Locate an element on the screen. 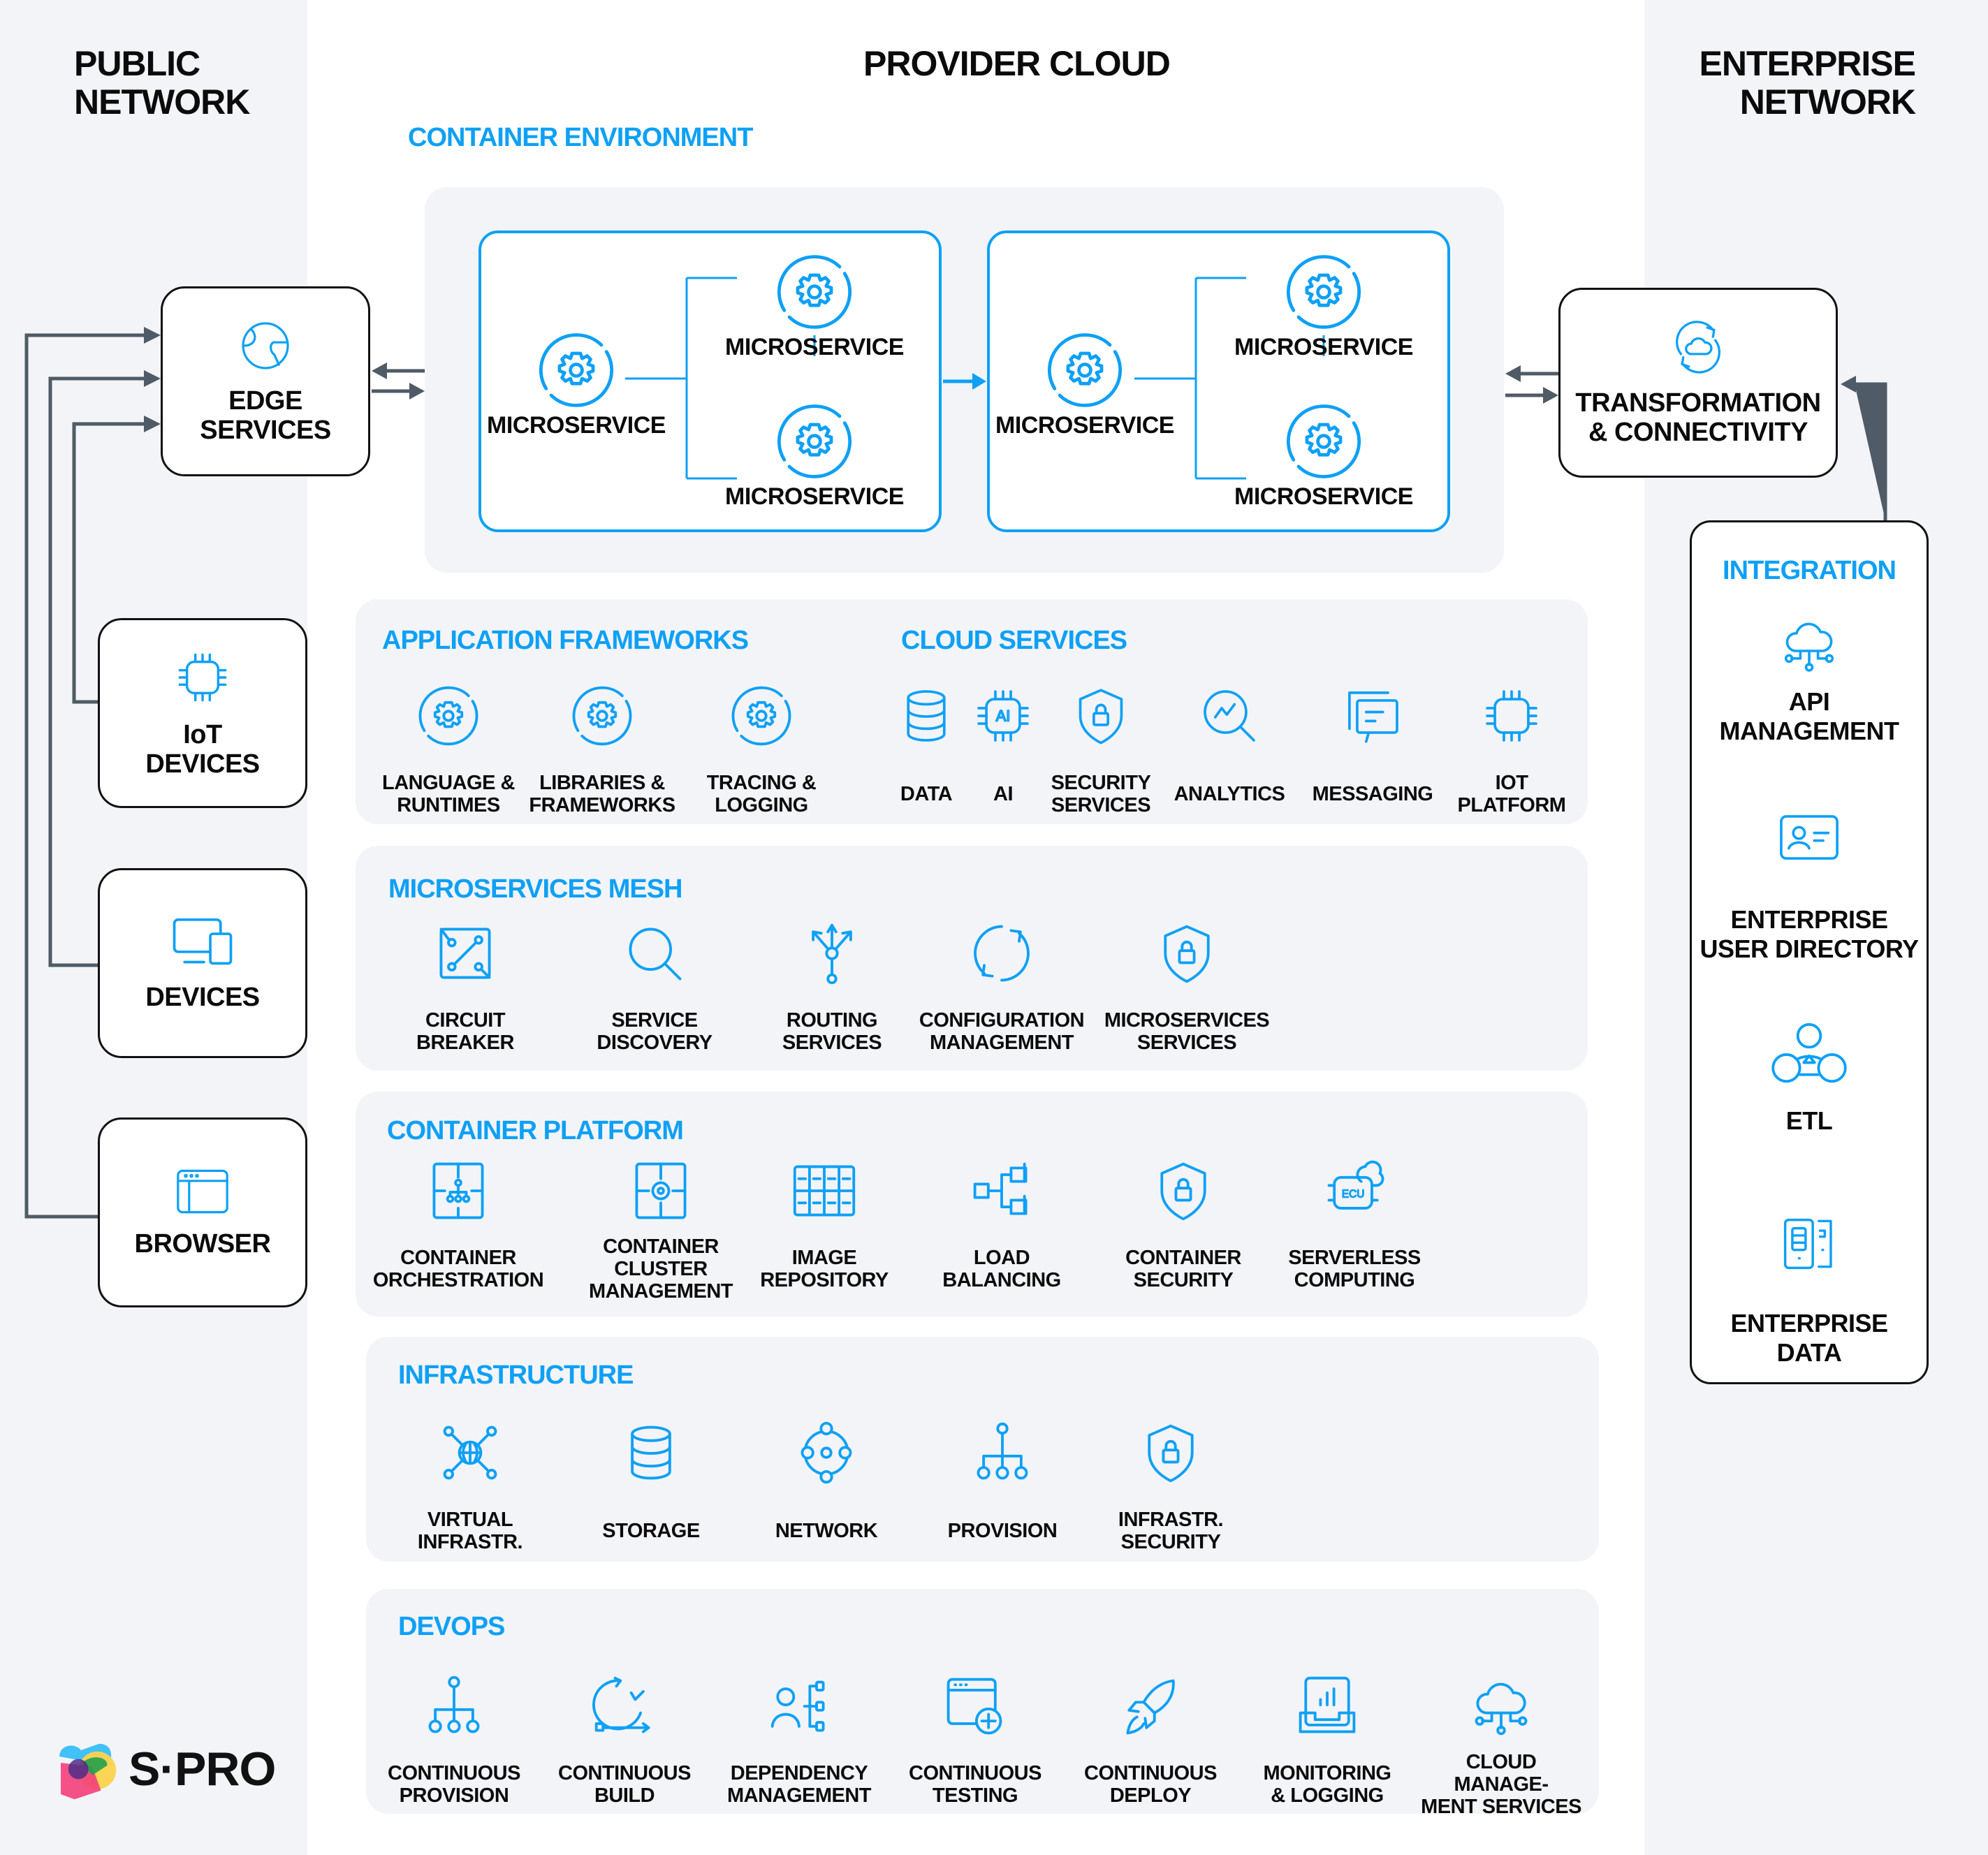 The height and width of the screenshot is (1855, 1988). edge-services-label: EDGE SERVICES is located at coordinates (265, 415).